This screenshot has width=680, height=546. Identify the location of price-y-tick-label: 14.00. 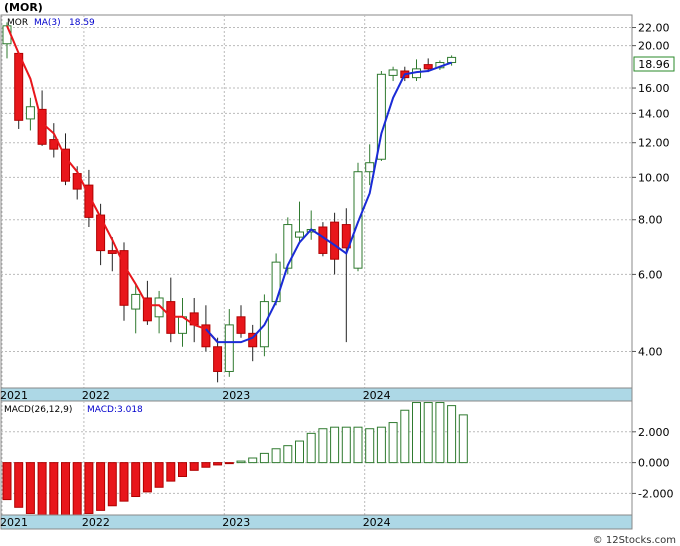
(654, 113).